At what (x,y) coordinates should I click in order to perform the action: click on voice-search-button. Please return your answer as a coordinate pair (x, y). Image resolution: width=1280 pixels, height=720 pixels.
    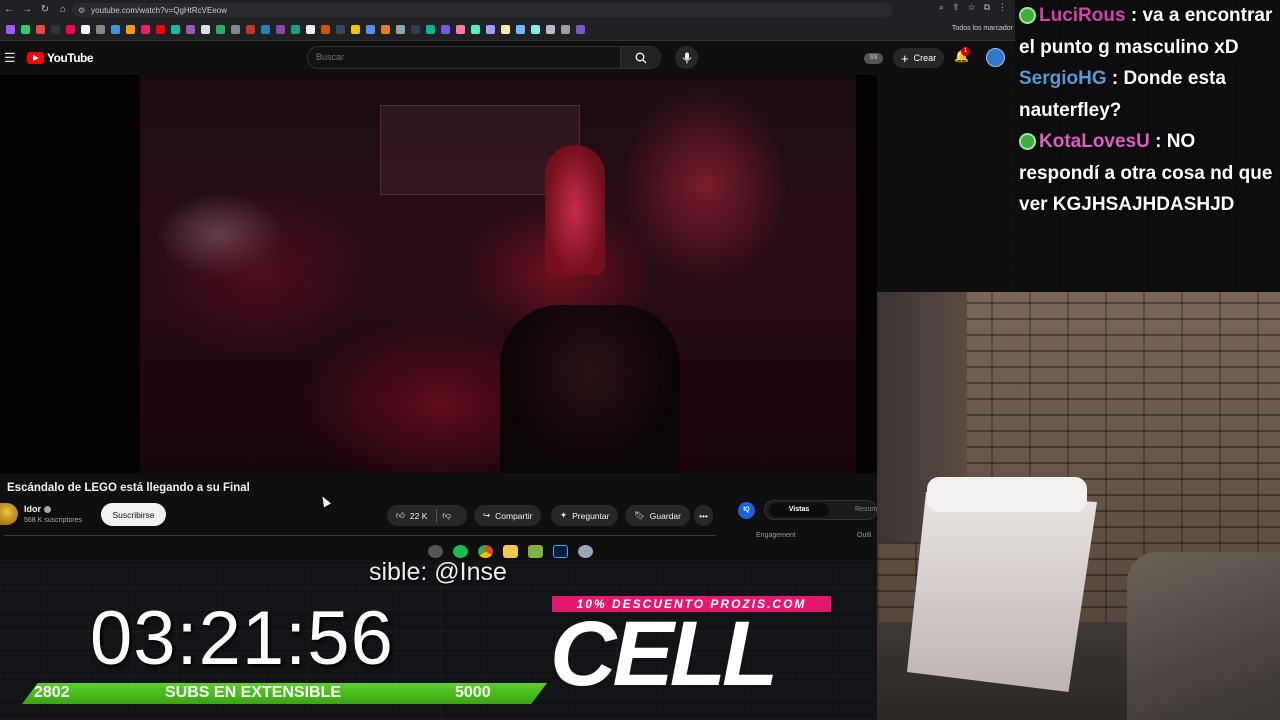
    Looking at the image, I should click on (686, 57).